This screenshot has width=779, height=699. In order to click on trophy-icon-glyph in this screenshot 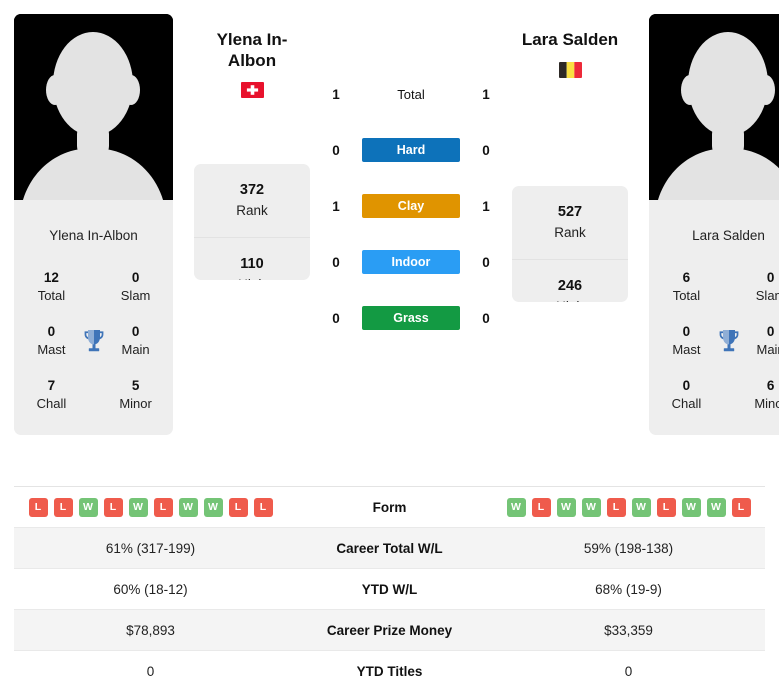, I will do `click(728, 340)`.